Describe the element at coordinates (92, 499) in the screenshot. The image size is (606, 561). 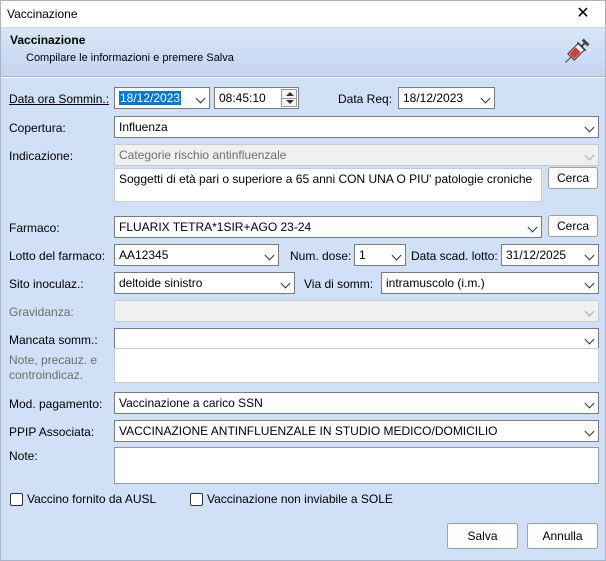
I see `vaccino-ausl-label: Vaccino fornito da AUSL` at that location.